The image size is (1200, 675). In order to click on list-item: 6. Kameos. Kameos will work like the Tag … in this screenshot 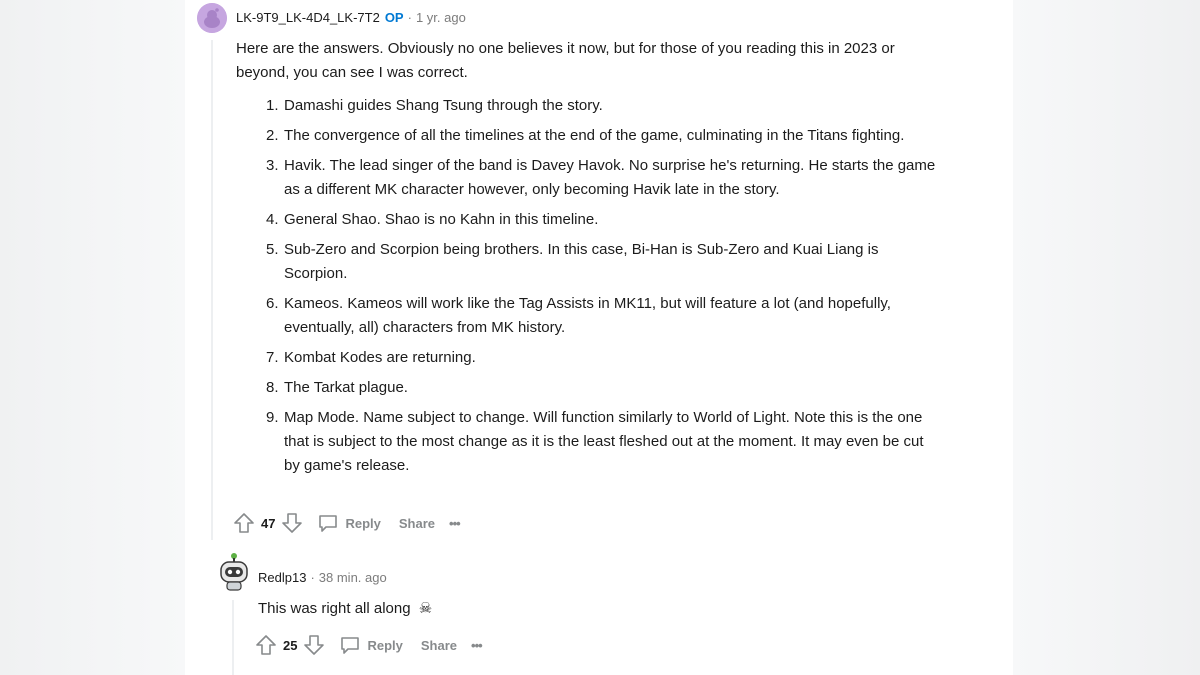, I will do `click(600, 316)`.